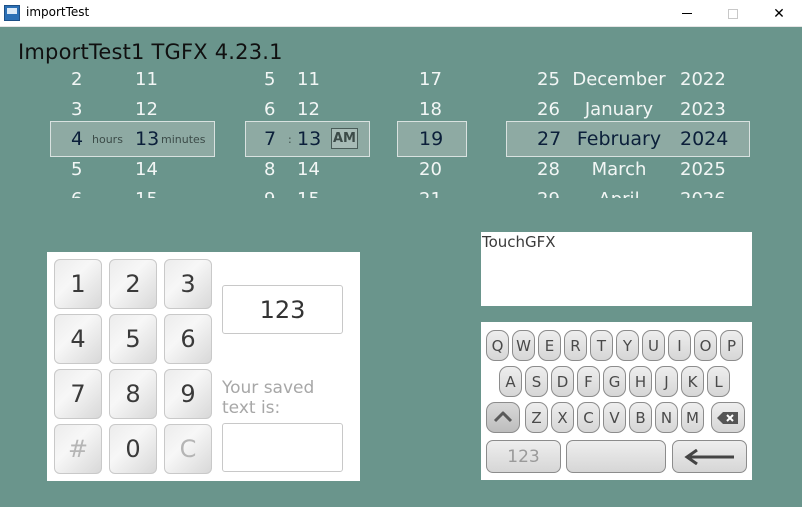 This screenshot has height=507, width=802. Describe the element at coordinates (548, 169) in the screenshot. I see `day-item: 28` at that location.